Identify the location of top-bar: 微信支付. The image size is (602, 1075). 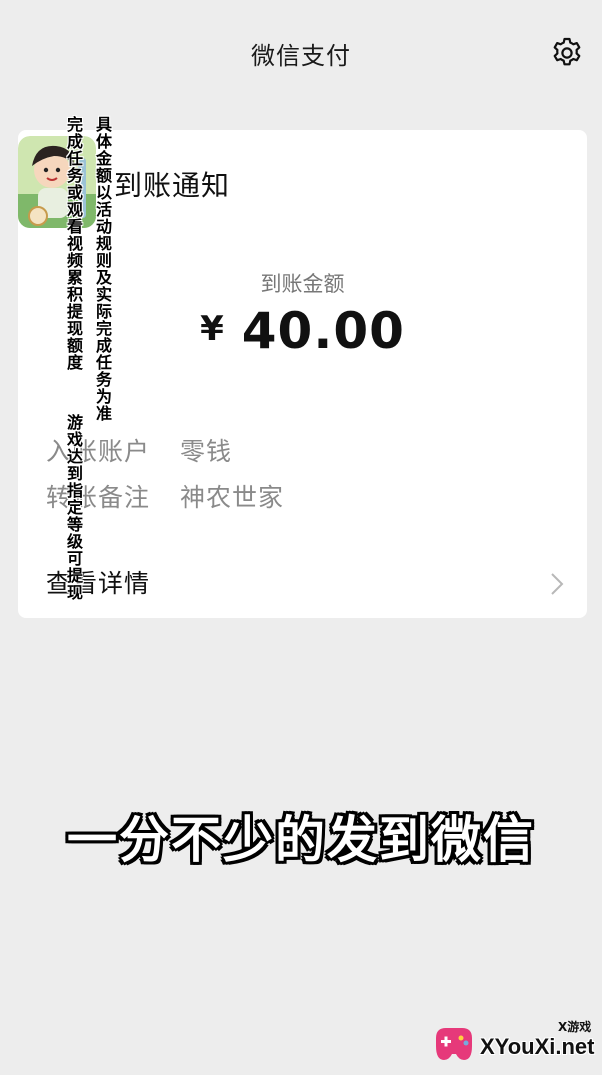
(301, 50).